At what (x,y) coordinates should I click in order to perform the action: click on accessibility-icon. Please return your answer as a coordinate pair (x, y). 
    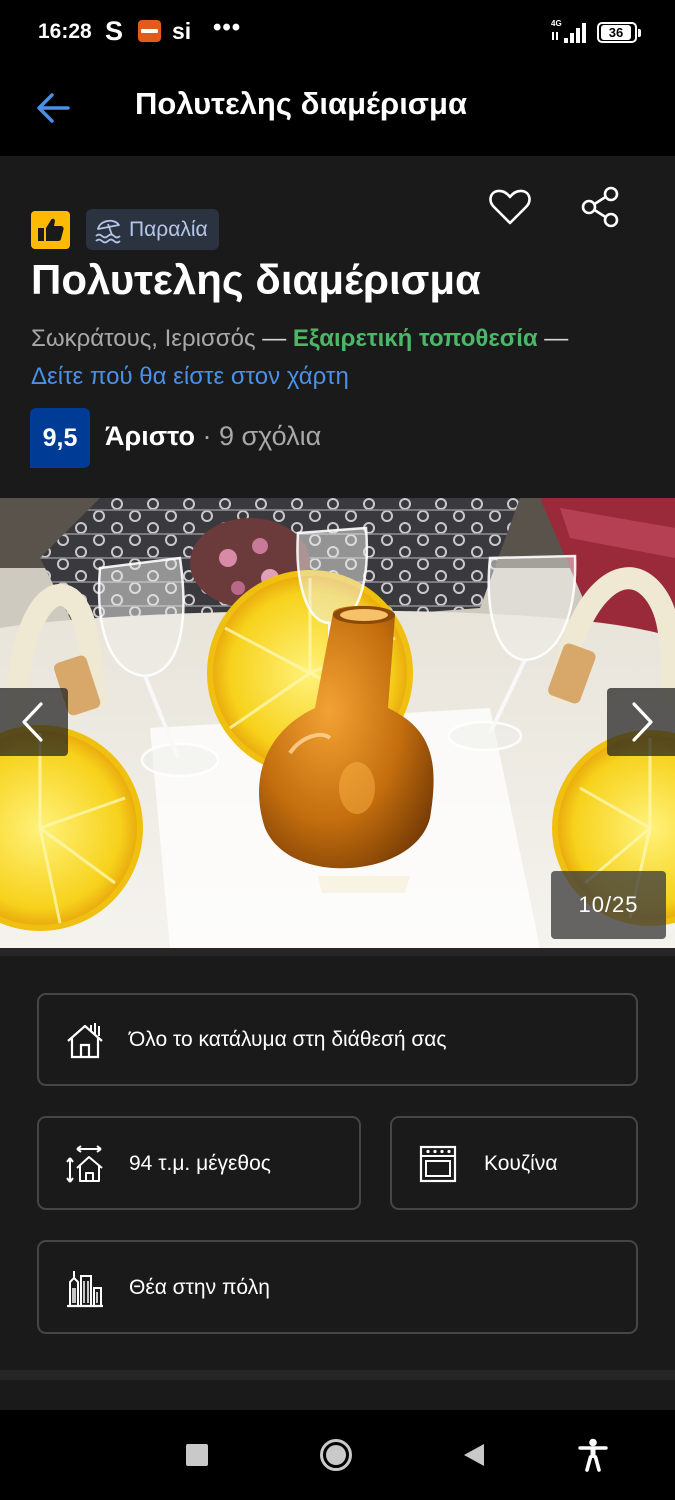
    Looking at the image, I should click on (593, 1455).